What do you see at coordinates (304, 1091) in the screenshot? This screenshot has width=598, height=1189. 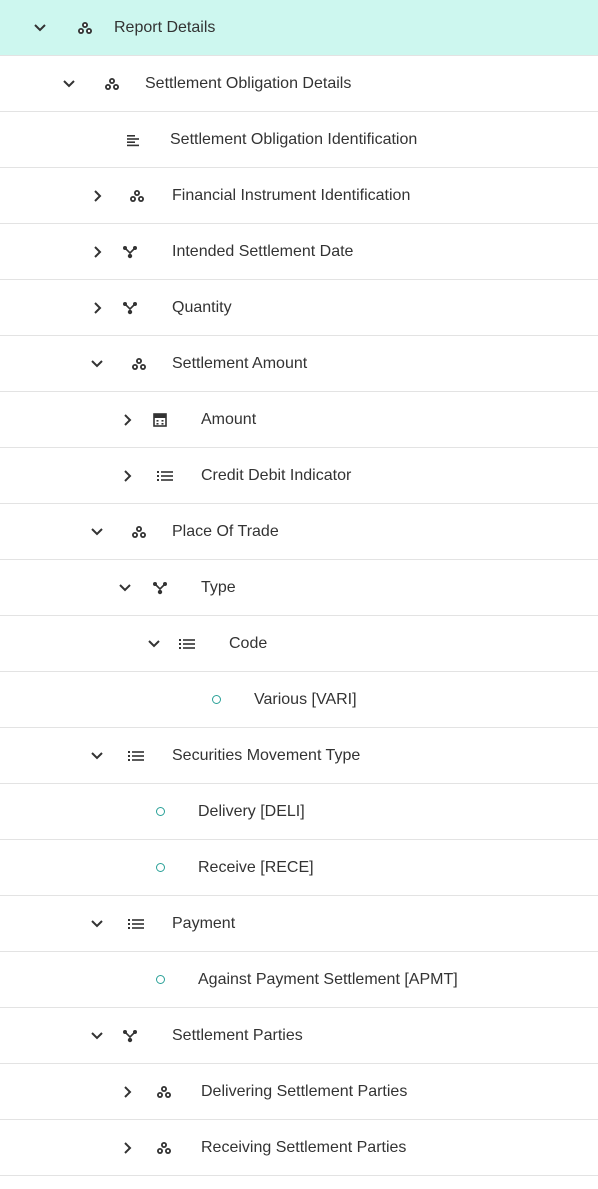 I see `tree-node-label: Delivering Settlement Parties` at bounding box center [304, 1091].